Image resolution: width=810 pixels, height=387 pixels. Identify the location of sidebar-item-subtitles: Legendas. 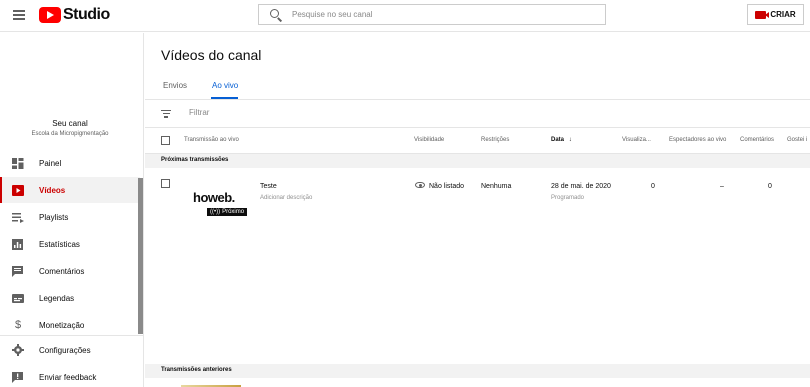
(70, 298).